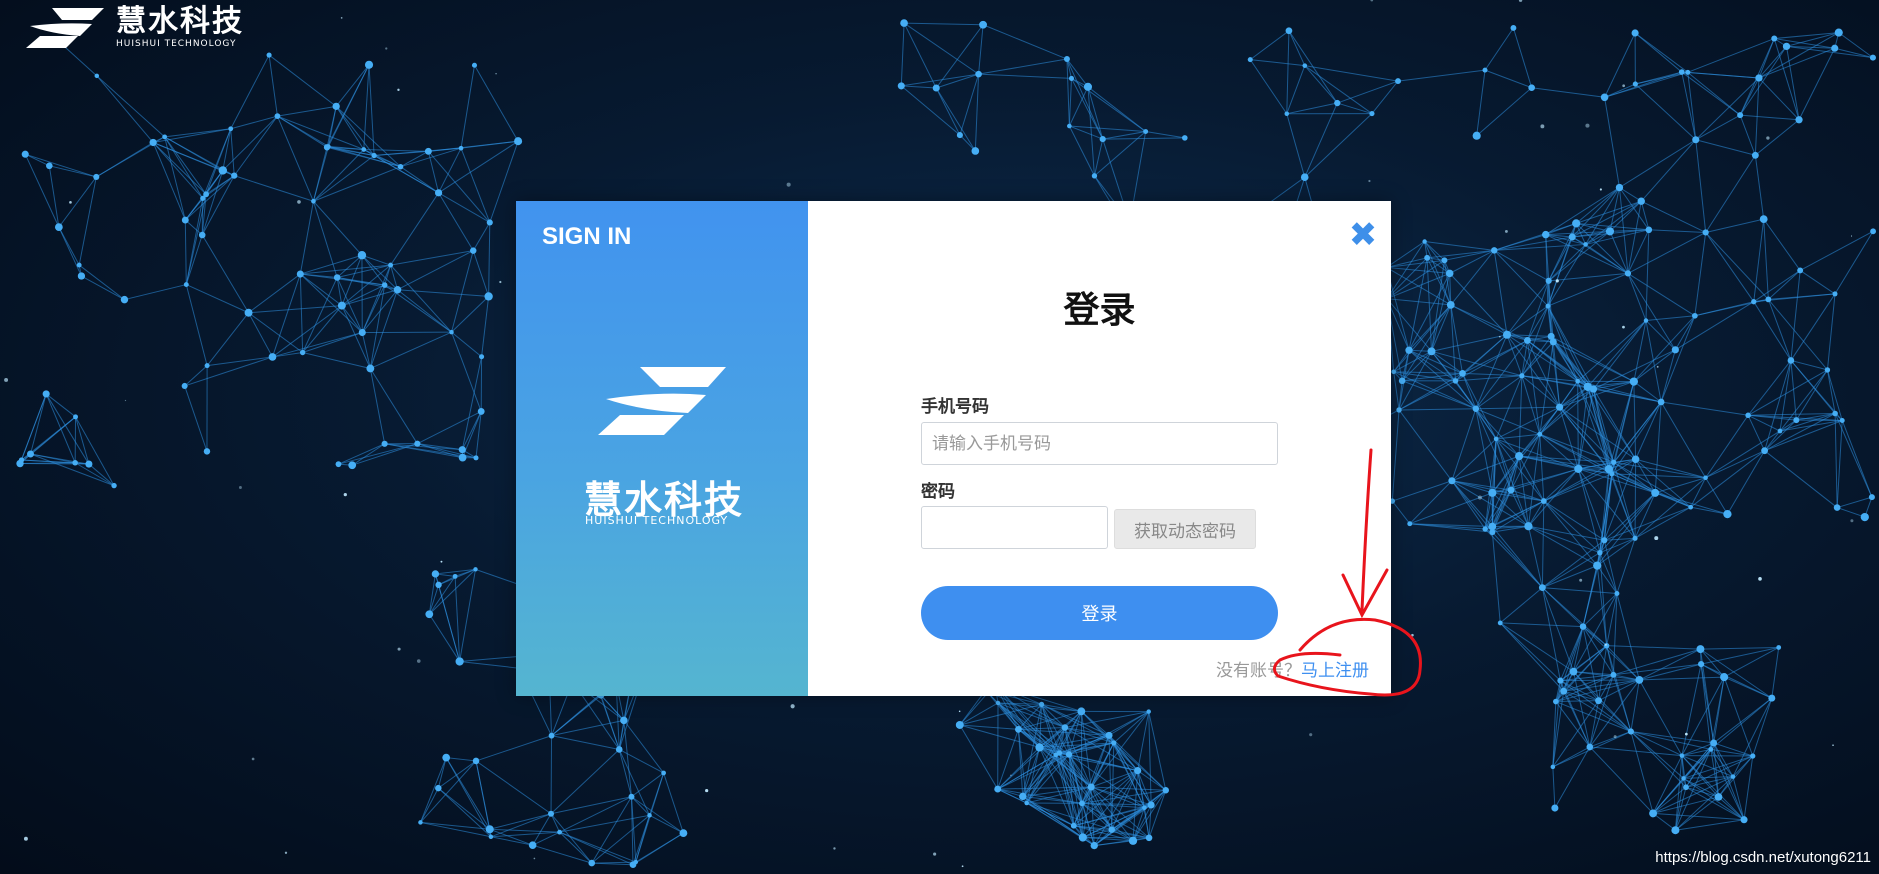 This screenshot has width=1879, height=874. I want to click on close-icon: ✖, so click(1363, 235).